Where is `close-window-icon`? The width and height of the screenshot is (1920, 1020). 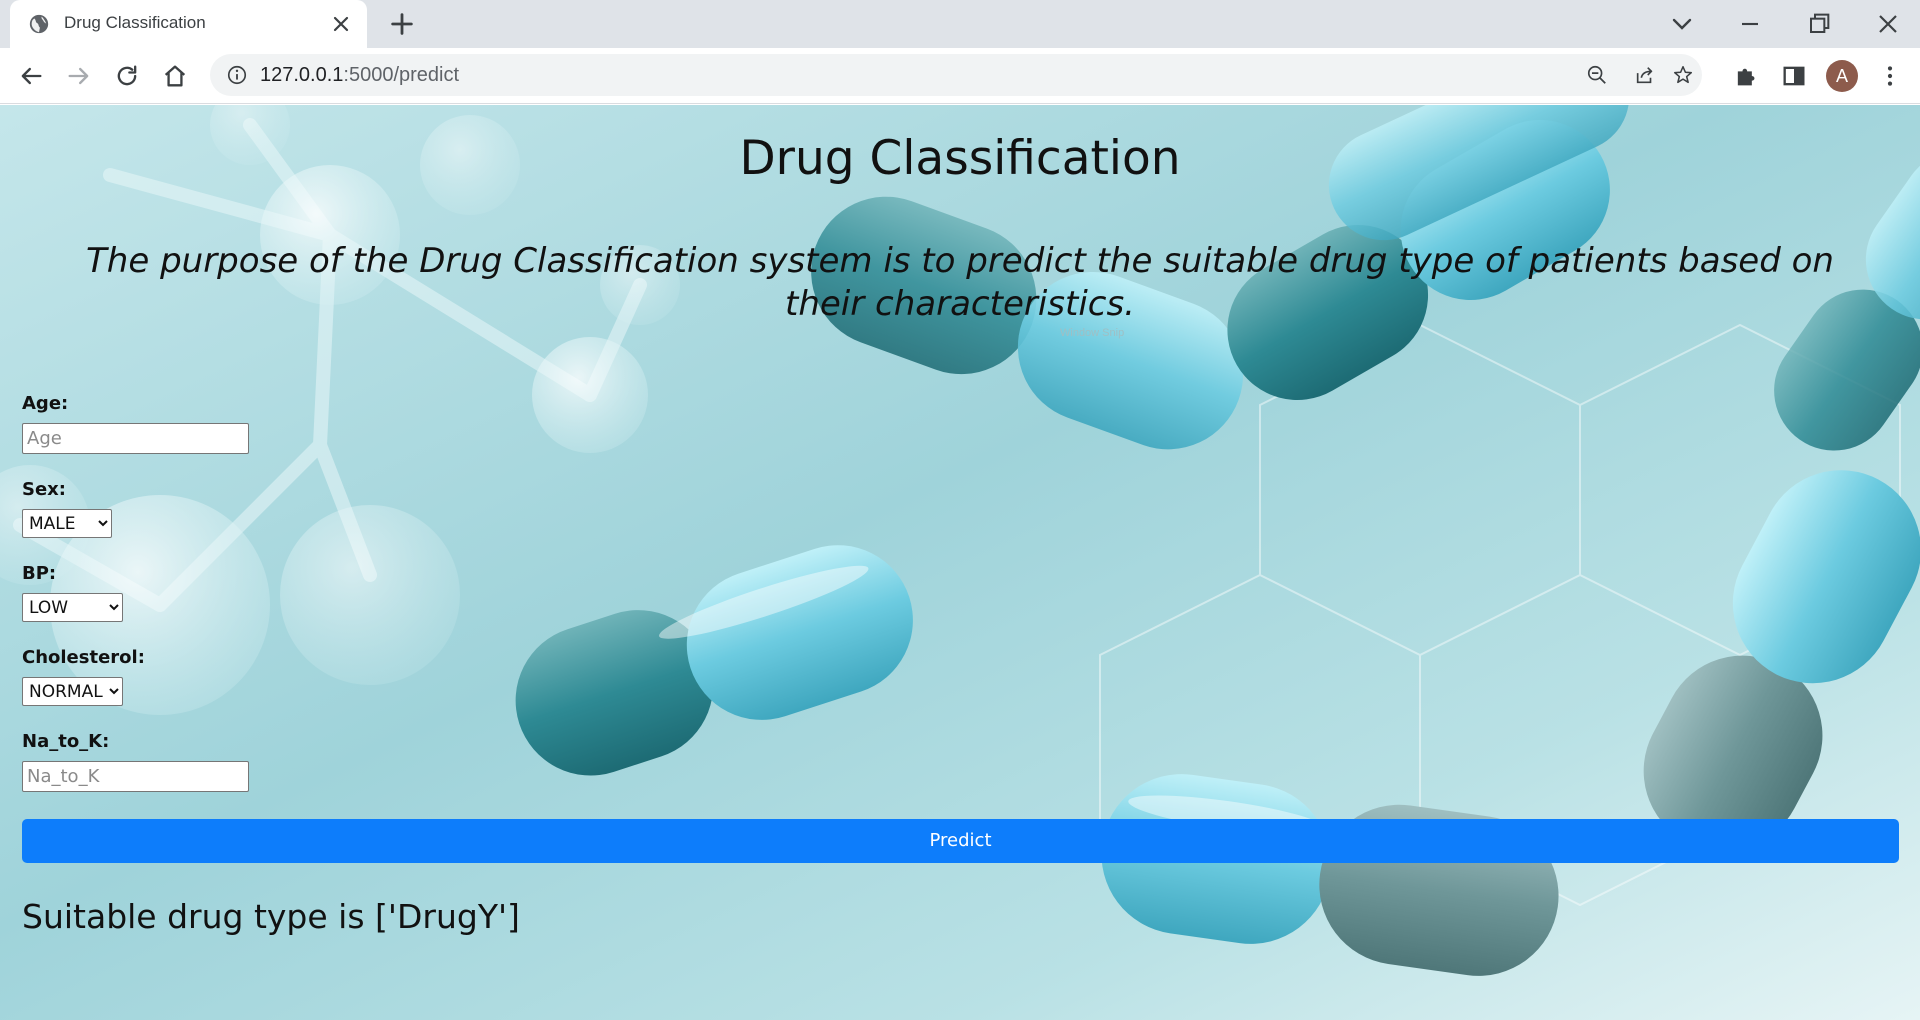 close-window-icon is located at coordinates (1888, 24).